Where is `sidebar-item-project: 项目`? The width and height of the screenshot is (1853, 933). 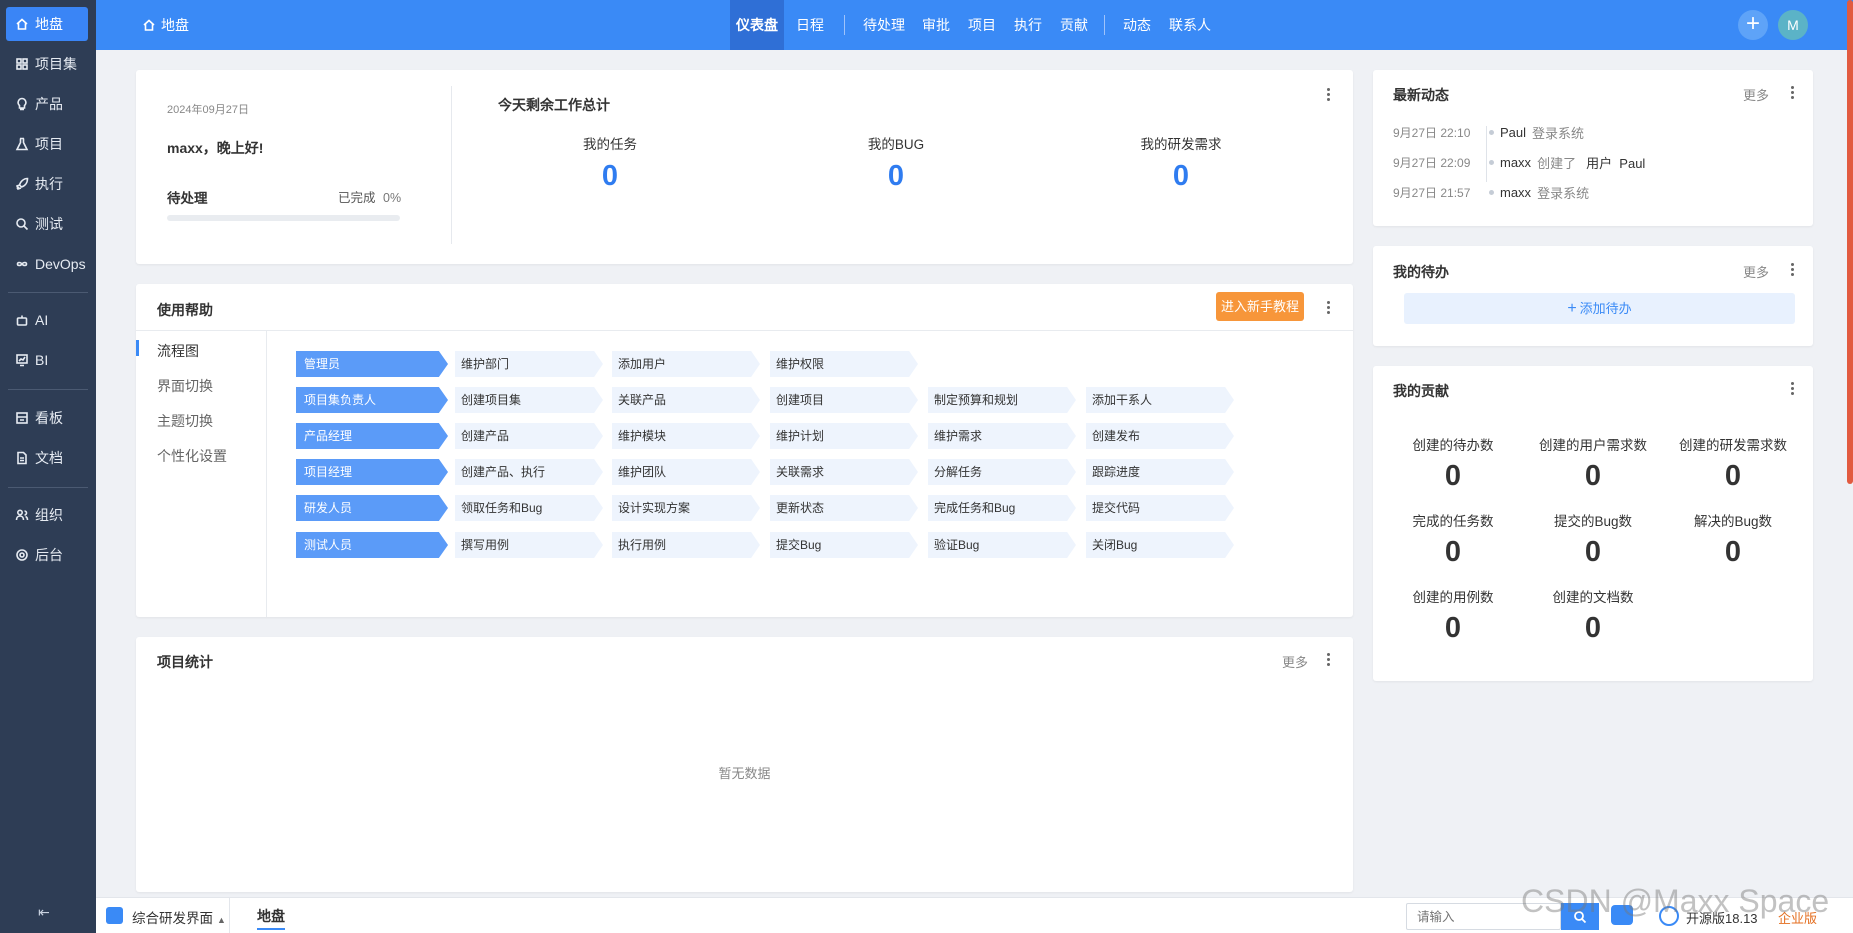
sidebar-item-project: 项目 is located at coordinates (47, 144).